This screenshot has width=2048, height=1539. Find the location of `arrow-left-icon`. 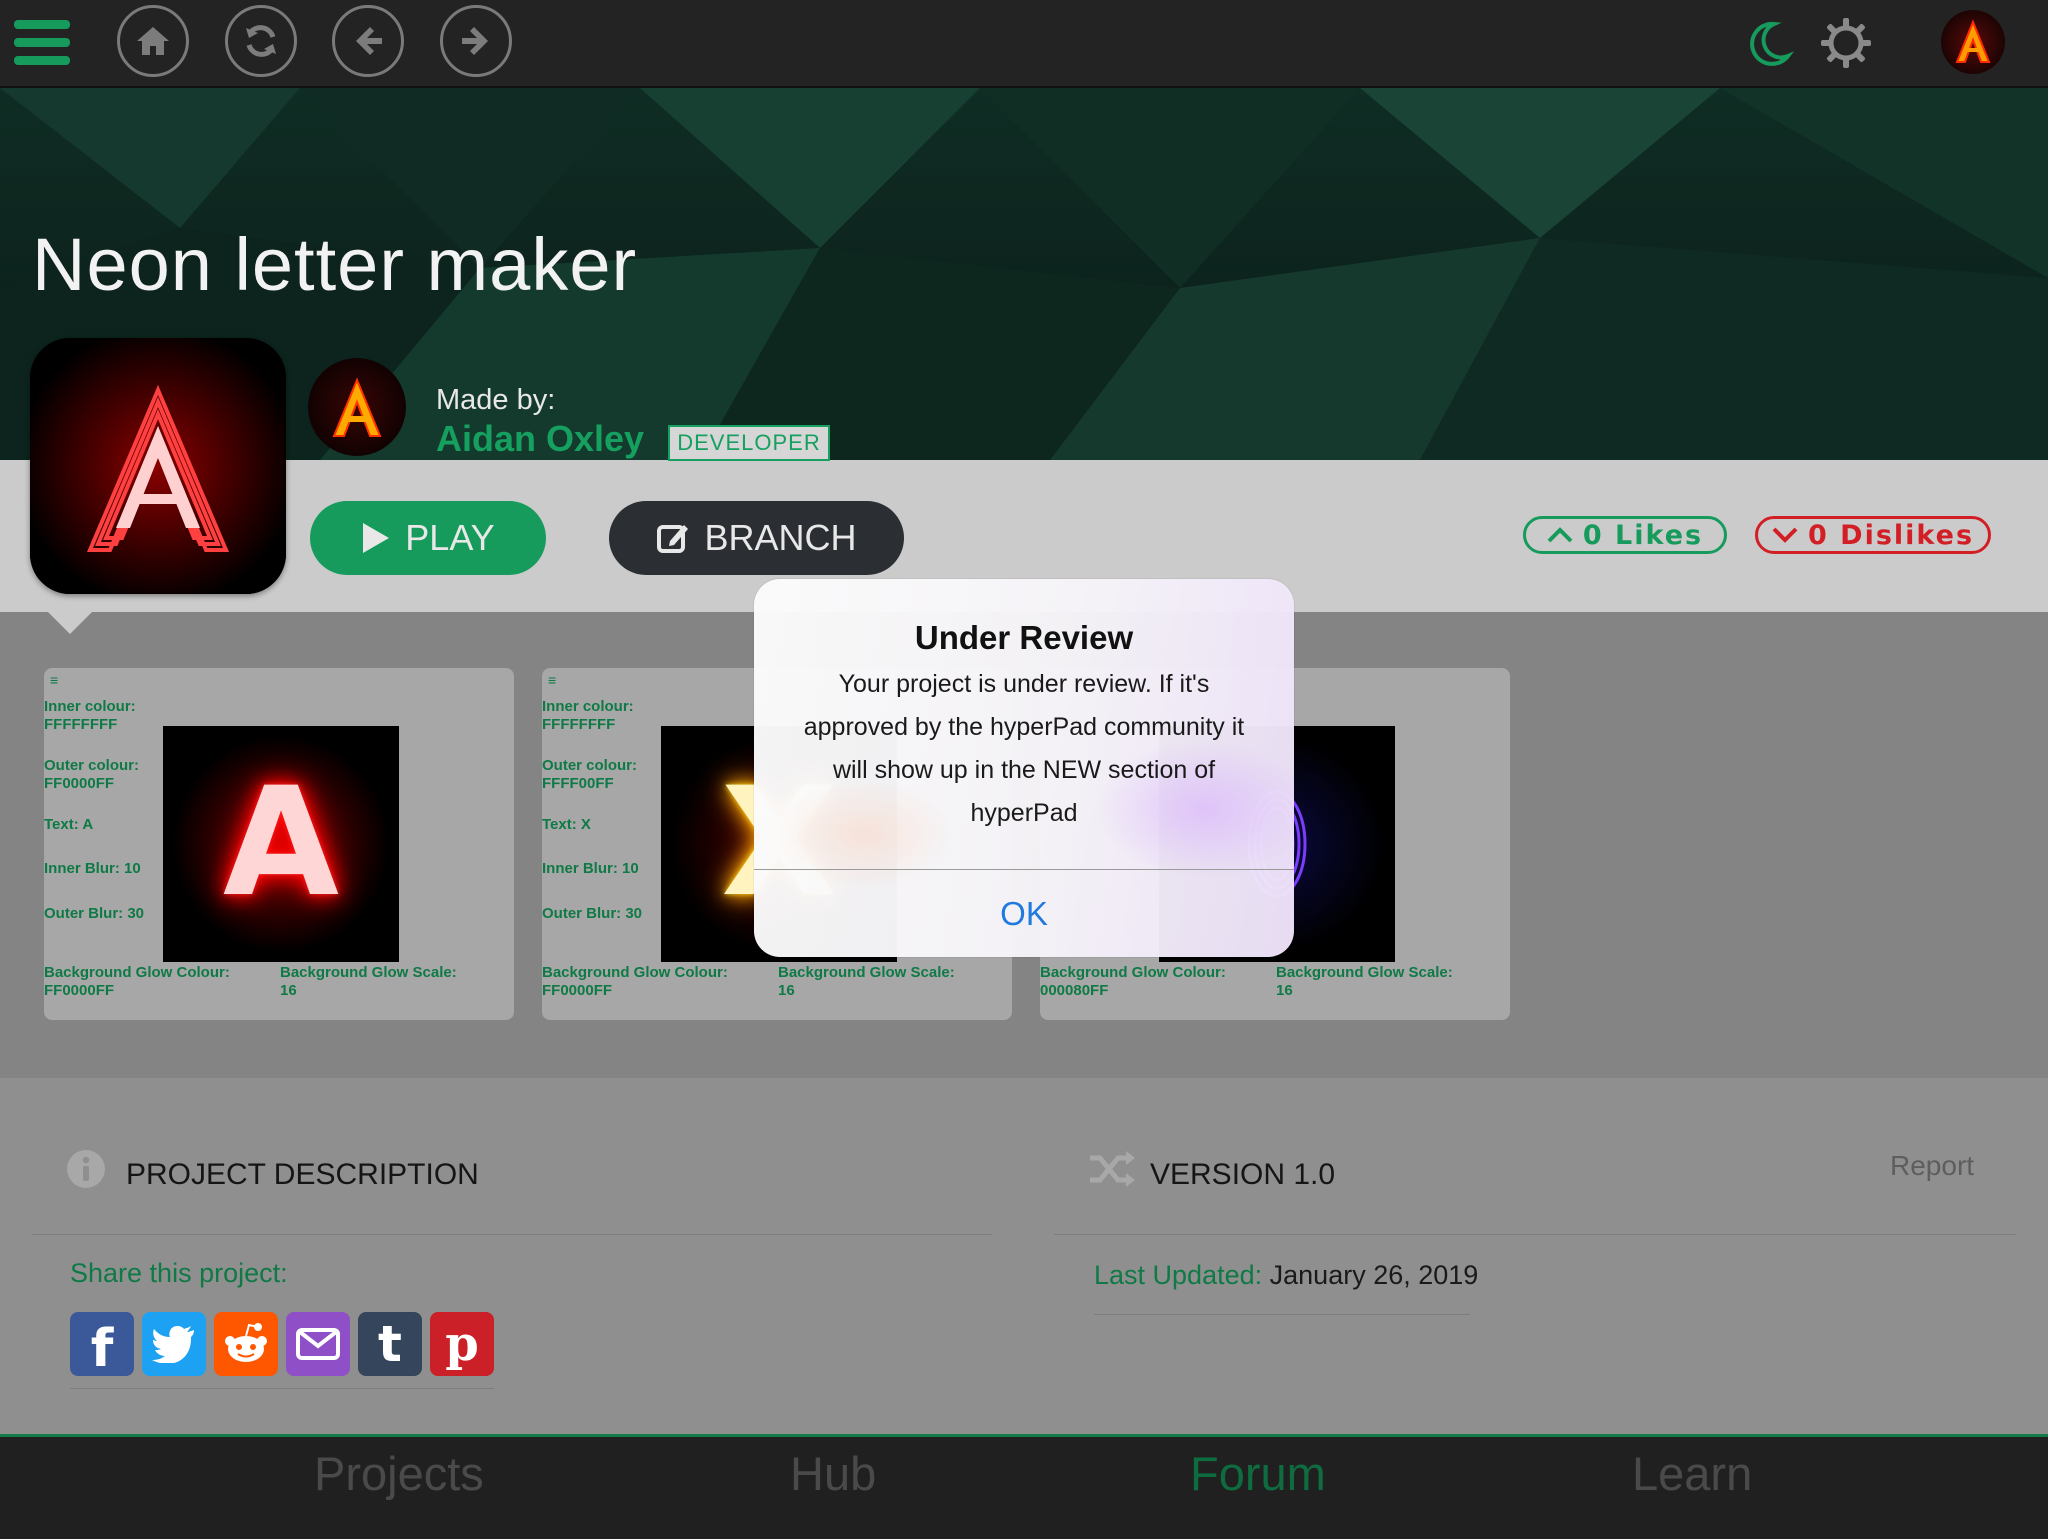

arrow-left-icon is located at coordinates (369, 41).